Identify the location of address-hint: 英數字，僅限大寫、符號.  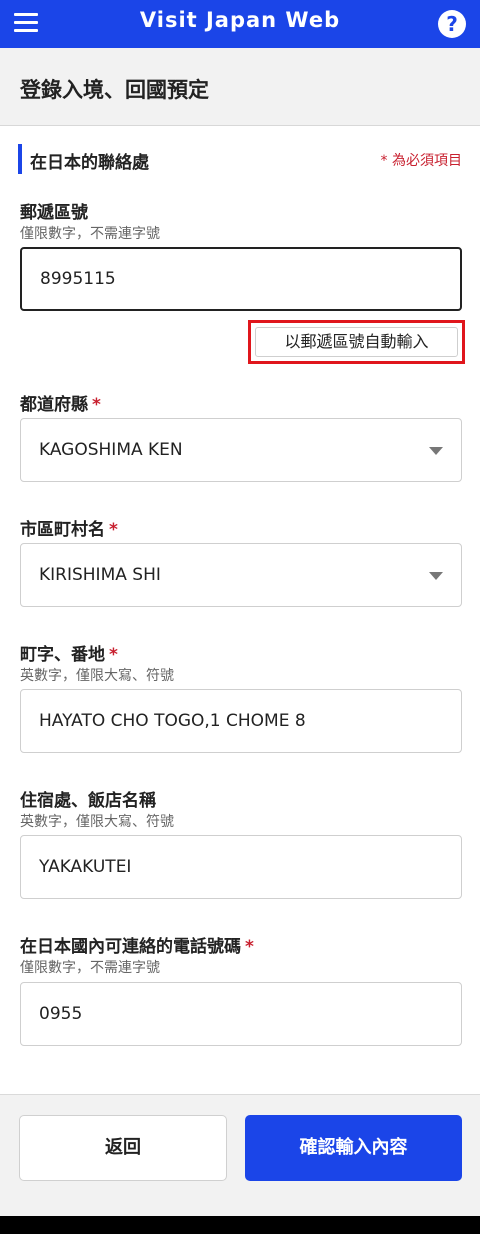
(97, 676).